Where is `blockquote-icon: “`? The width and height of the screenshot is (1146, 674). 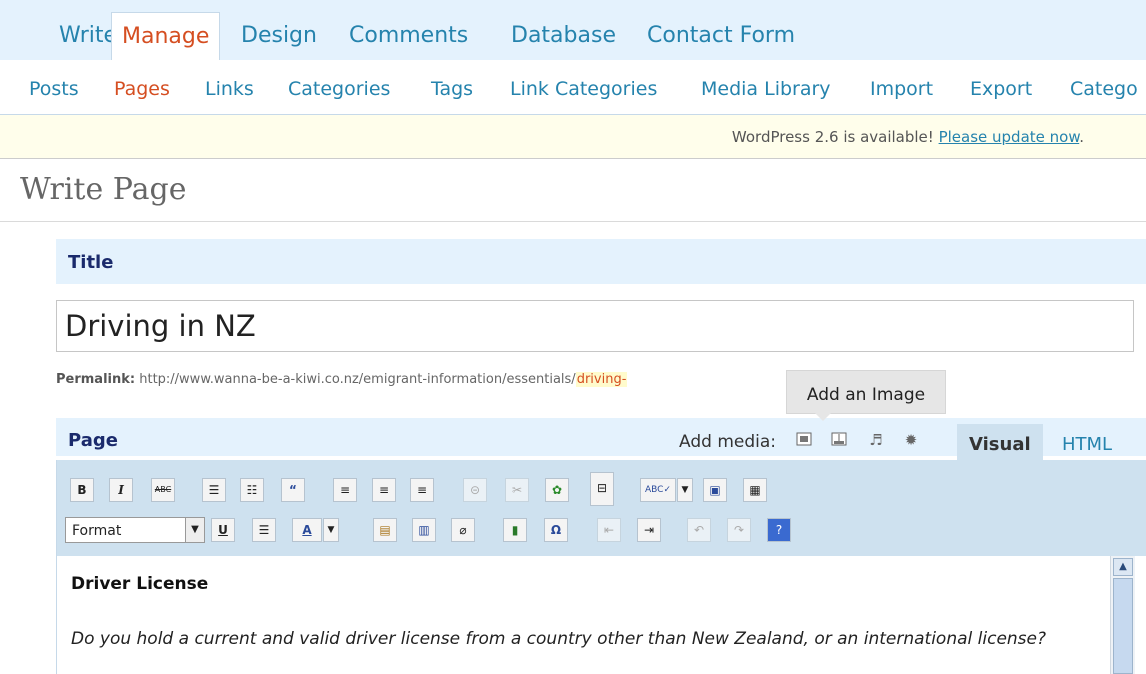 blockquote-icon: “ is located at coordinates (293, 490).